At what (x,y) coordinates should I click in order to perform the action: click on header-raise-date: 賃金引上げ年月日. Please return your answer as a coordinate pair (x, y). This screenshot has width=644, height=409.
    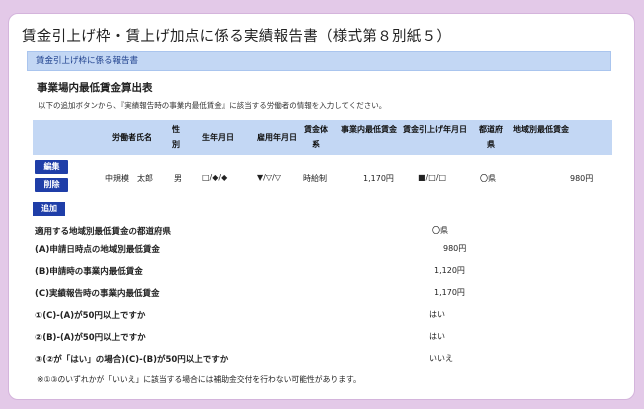
    Looking at the image, I should click on (435, 129).